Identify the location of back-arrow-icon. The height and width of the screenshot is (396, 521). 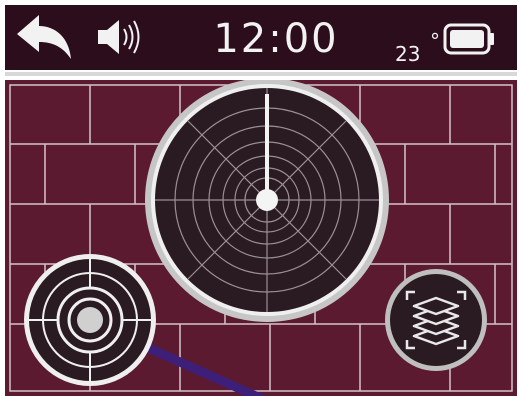
(44, 37).